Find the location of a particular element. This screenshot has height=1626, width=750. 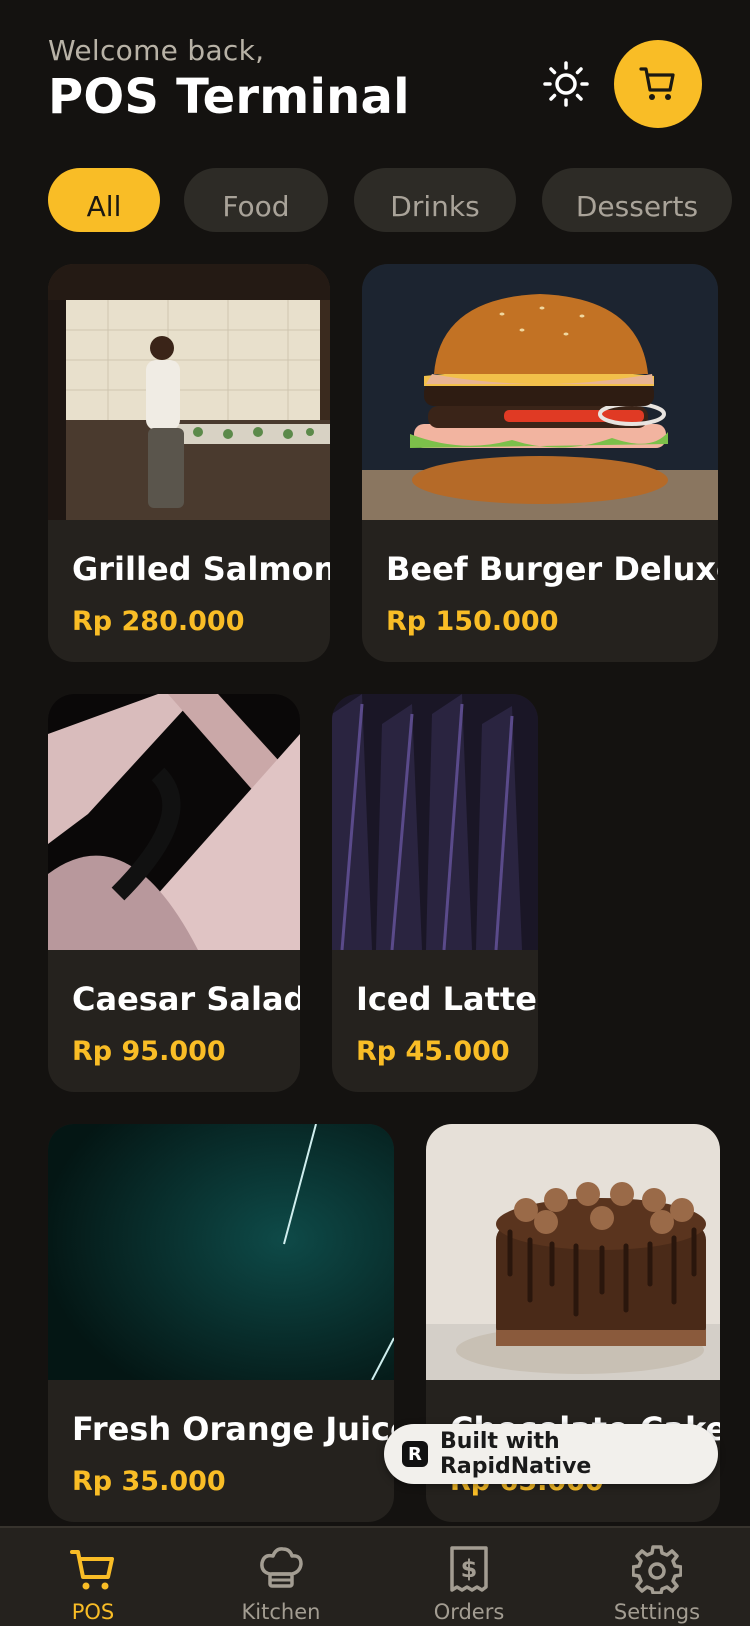

built-with-badge: R Built with RapidNative is located at coordinates (551, 1454).